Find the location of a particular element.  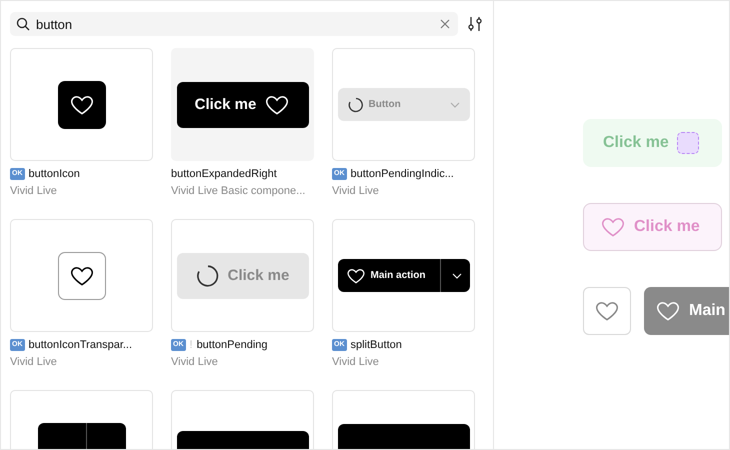

search-field: button is located at coordinates (234, 24).